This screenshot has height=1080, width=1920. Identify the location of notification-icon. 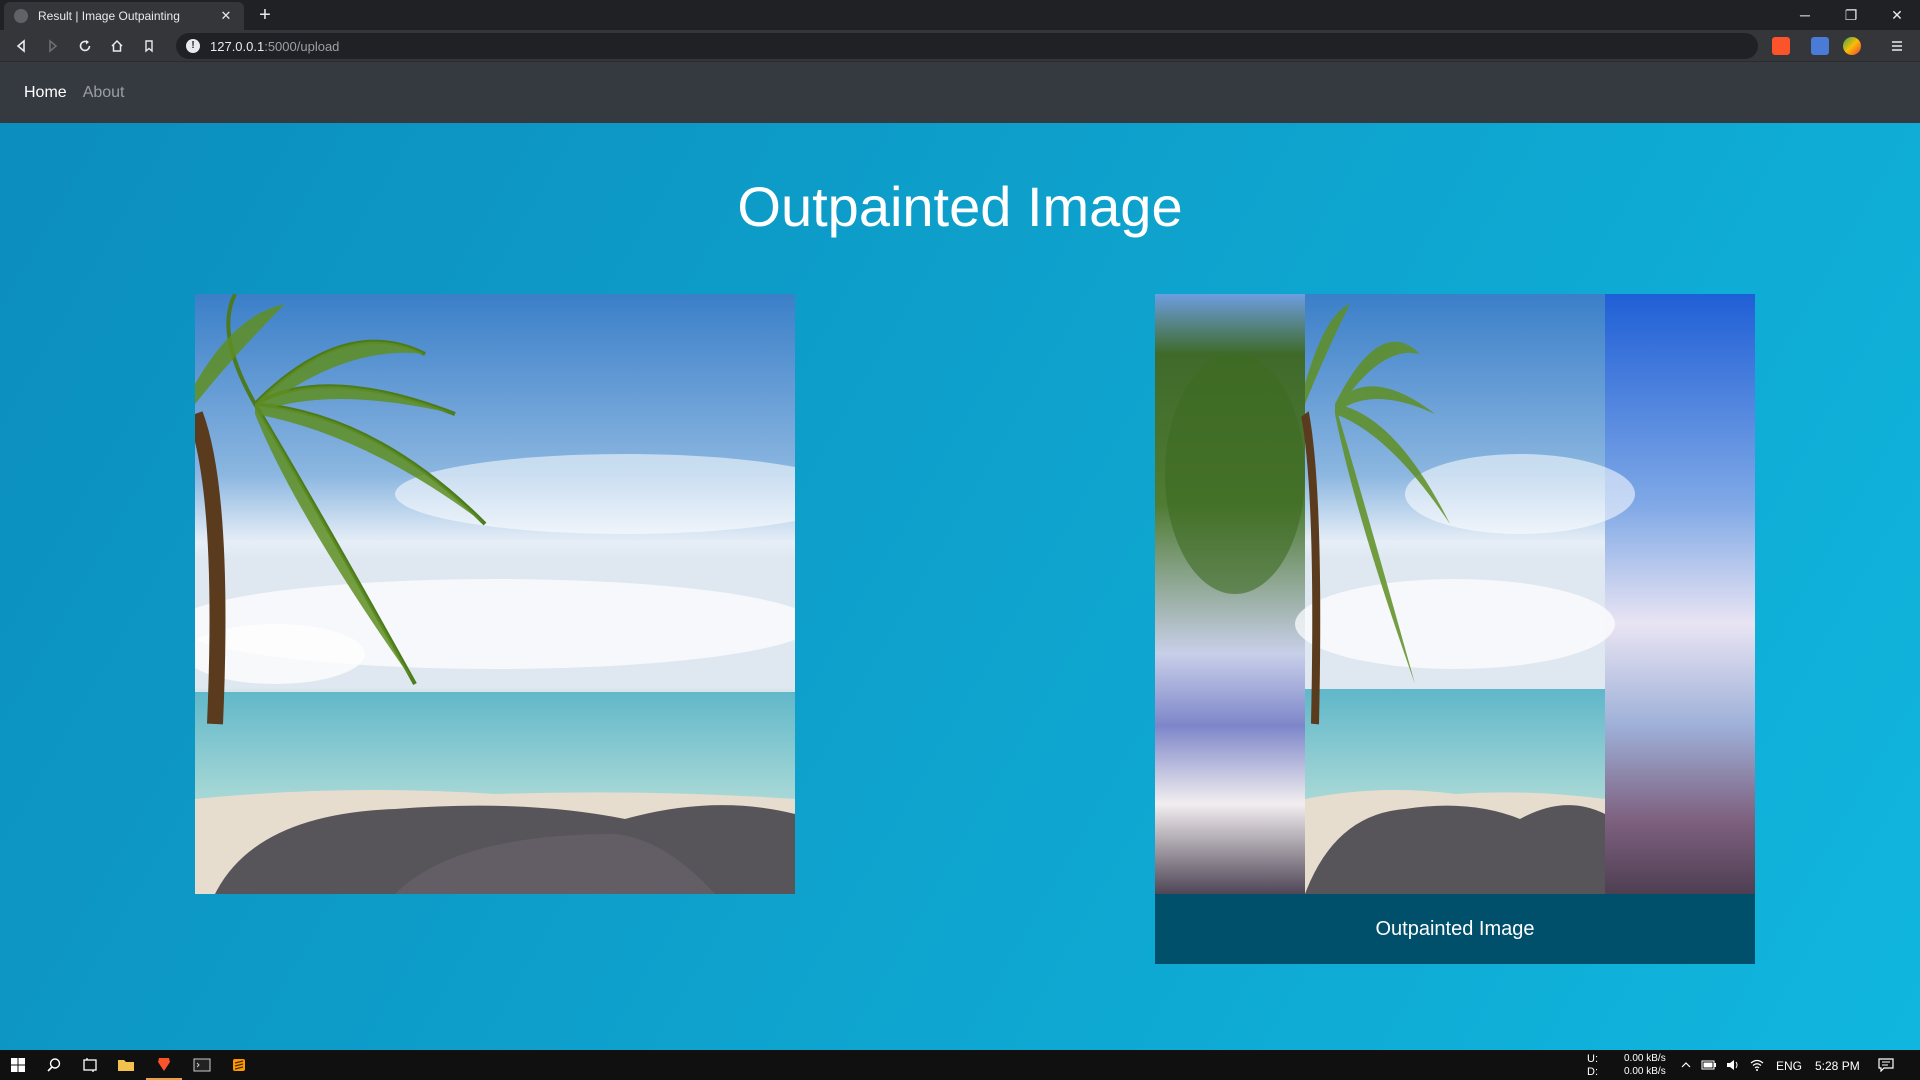
(1886, 1065).